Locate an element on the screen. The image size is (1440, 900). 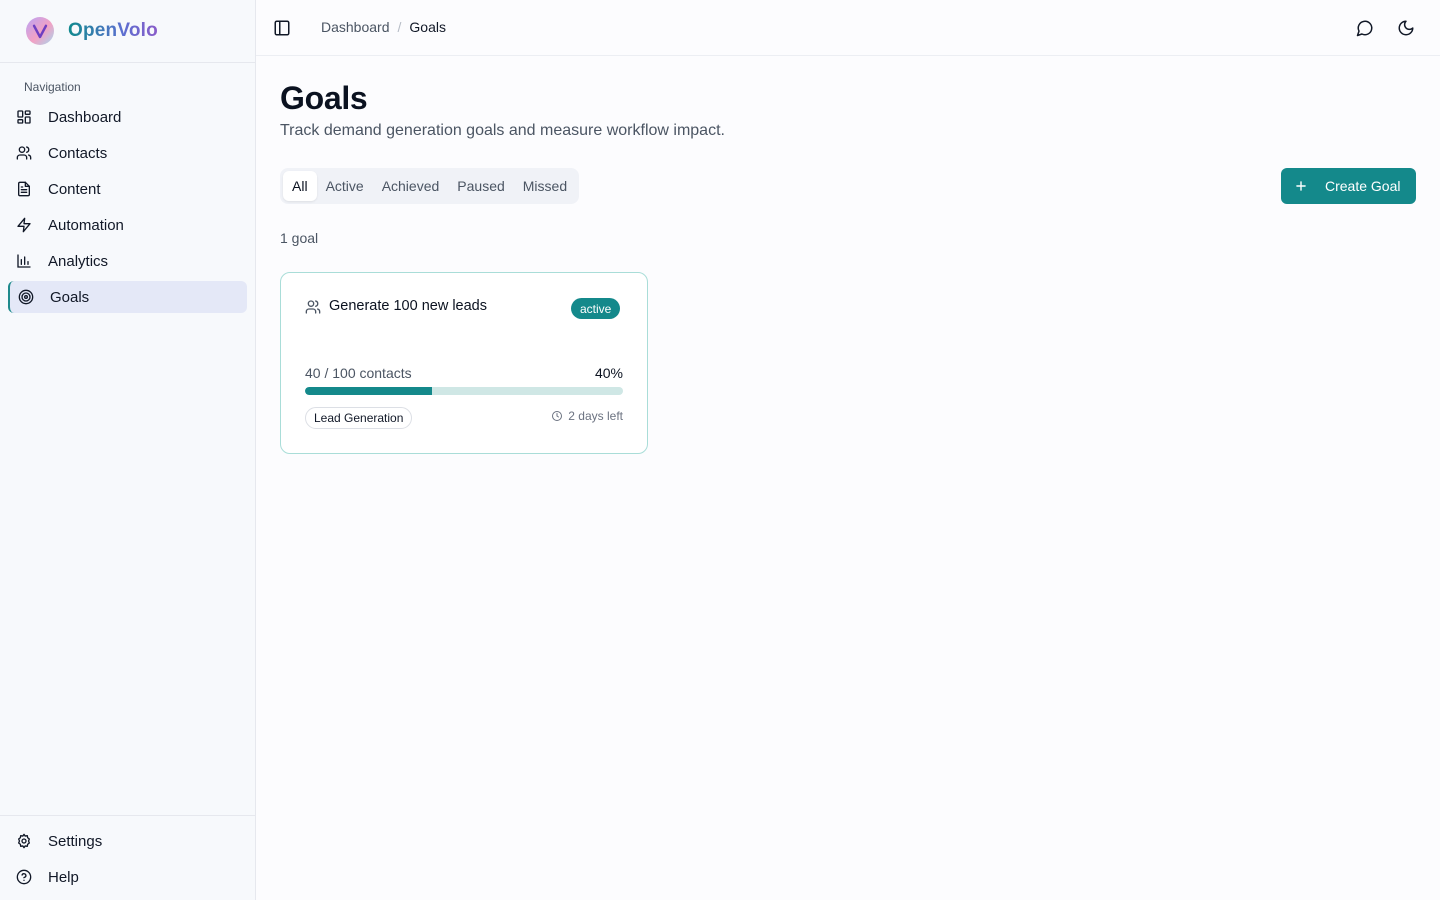
sidebar-item-label: Dashboard is located at coordinates (85, 117).